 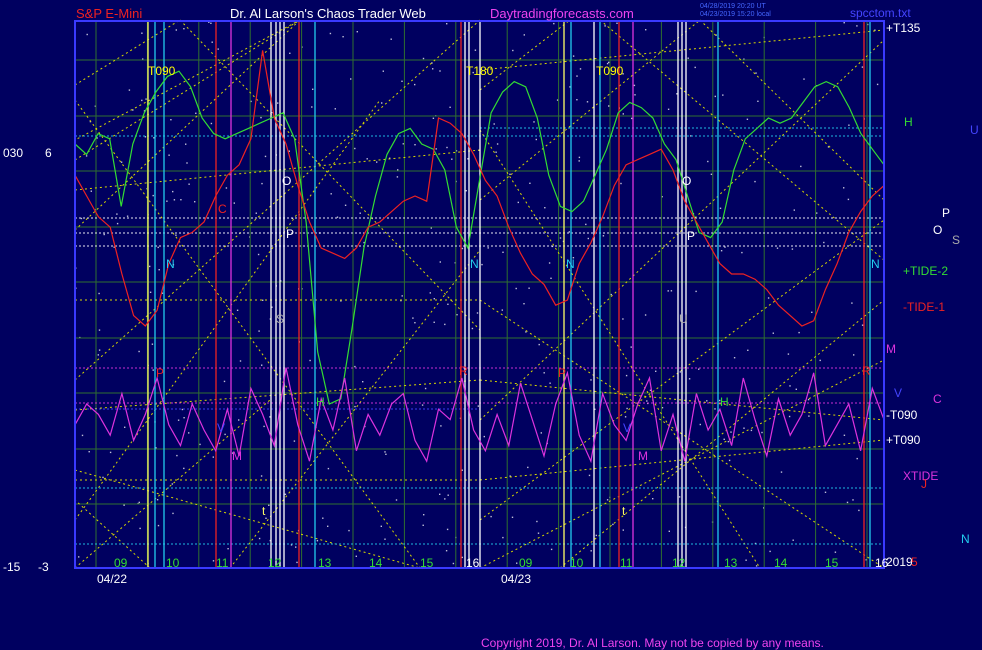 I want to click on marker-label: N, so click(x=170, y=264).